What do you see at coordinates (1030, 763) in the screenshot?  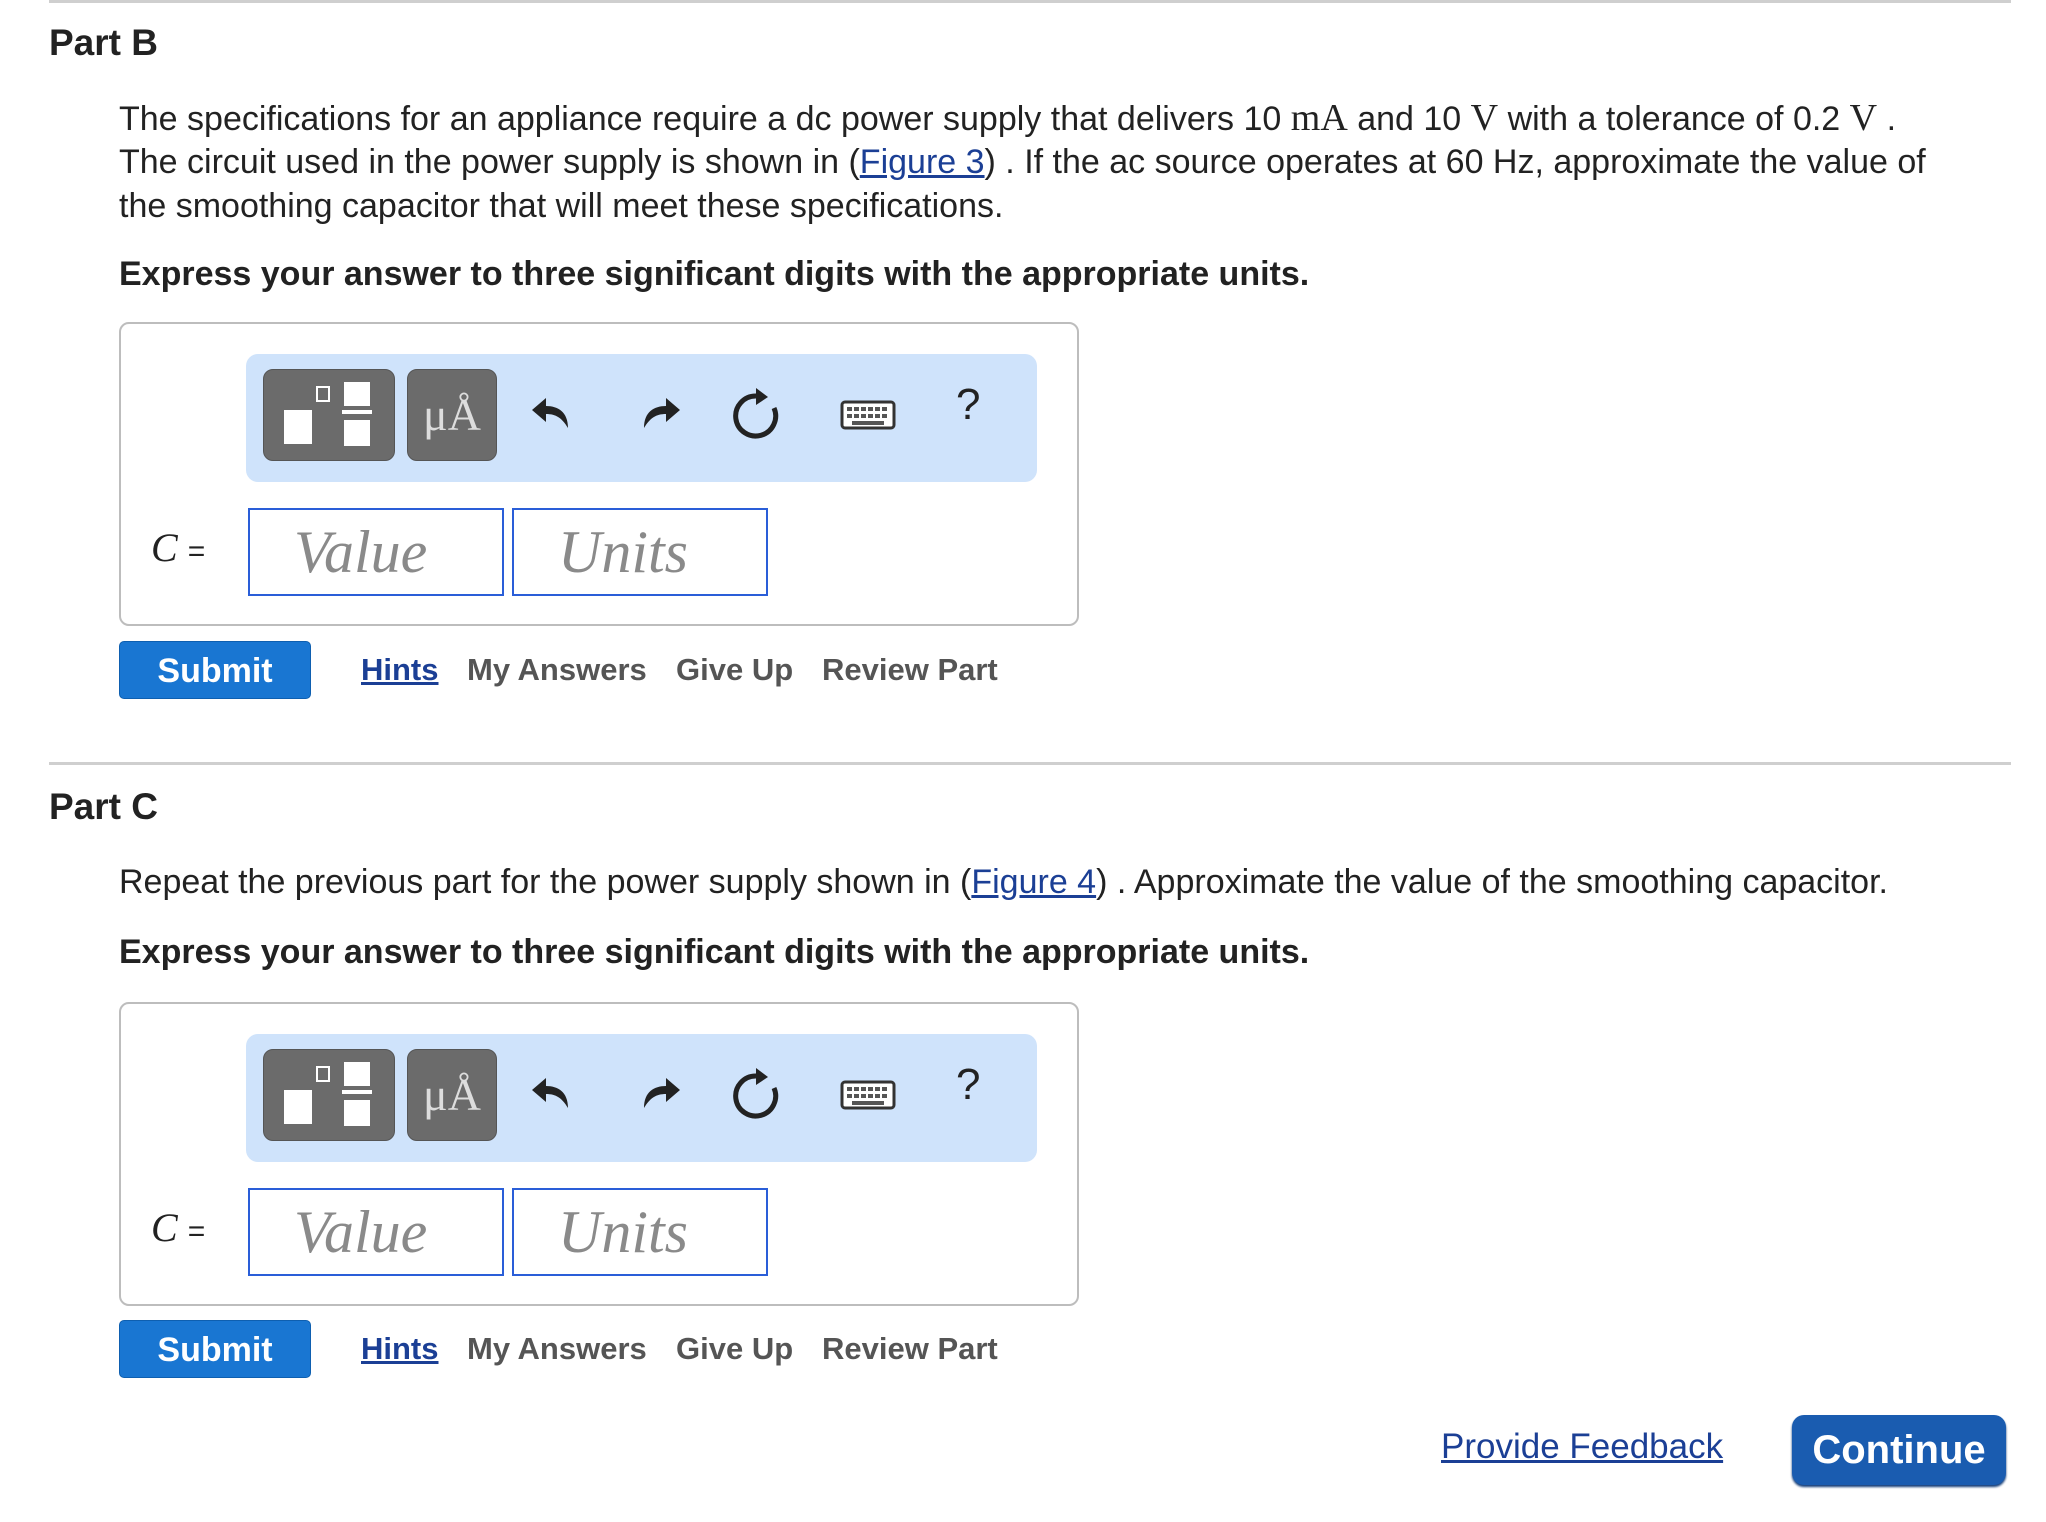 I see `part-c-divider` at bounding box center [1030, 763].